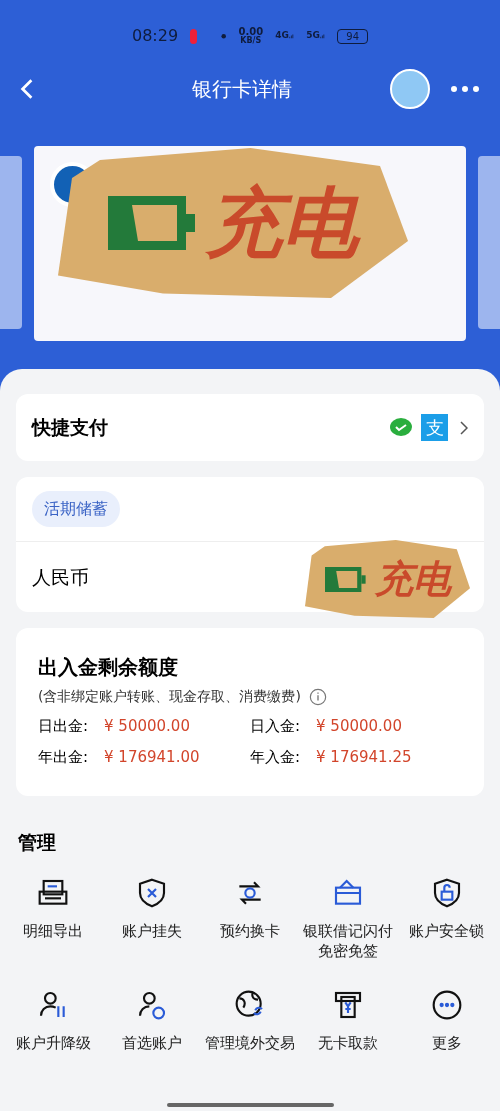  What do you see at coordinates (317, 696) in the screenshot?
I see `info-icon` at bounding box center [317, 696].